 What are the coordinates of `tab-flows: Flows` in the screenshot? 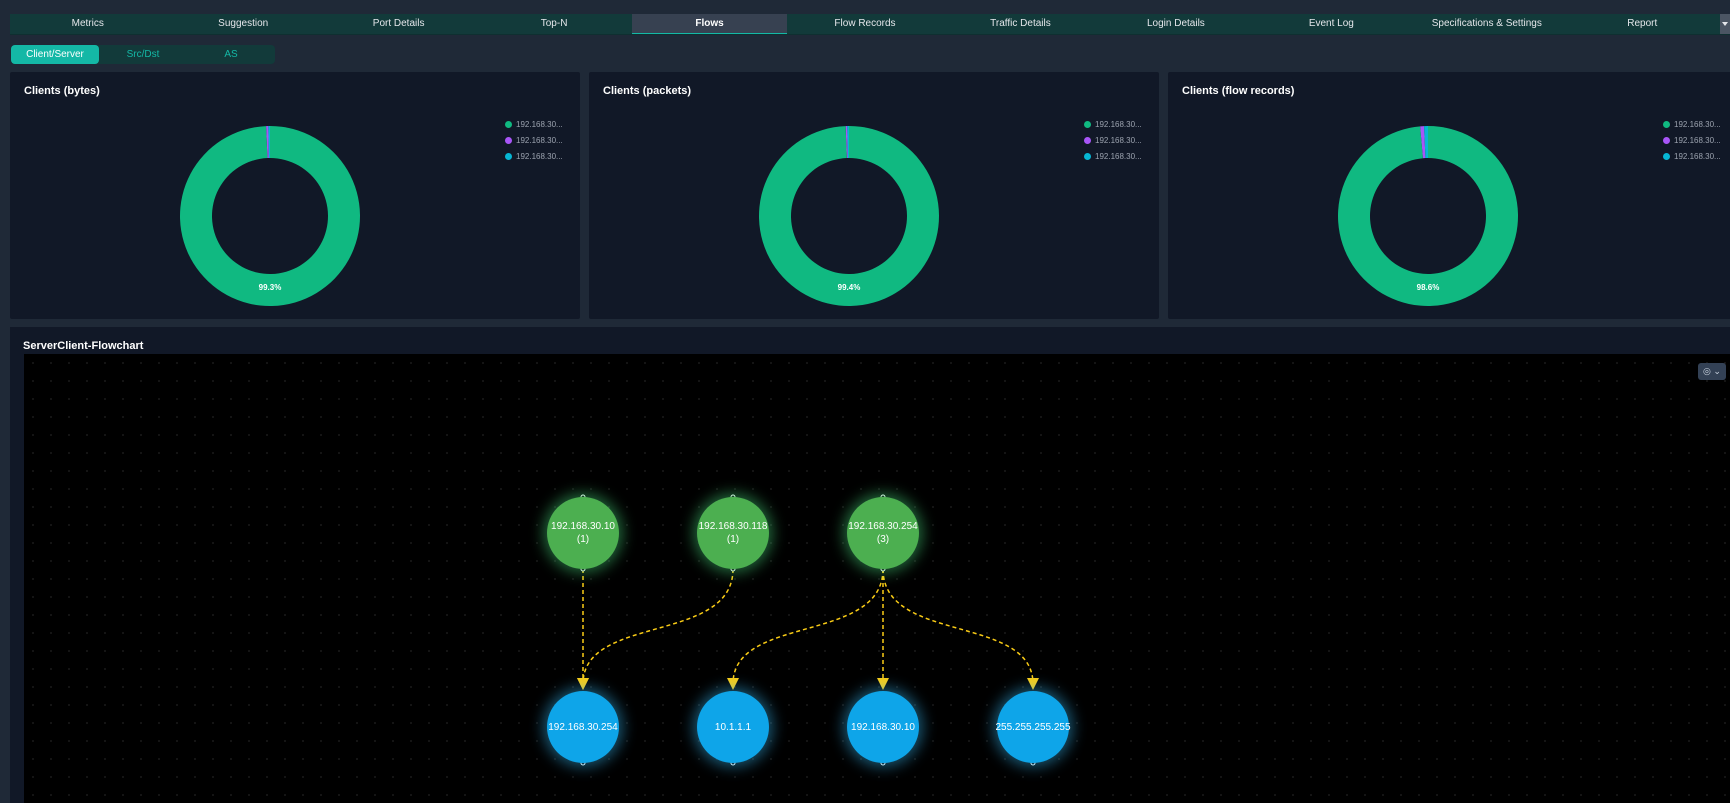 It's located at (709, 24).